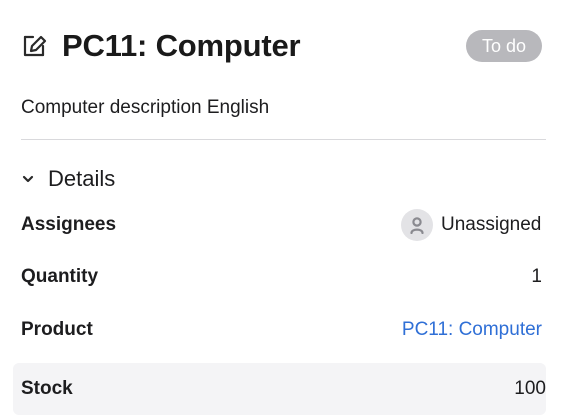 This screenshot has height=420, width=569. I want to click on page-header: PC11: Computer To do, so click(282, 46).